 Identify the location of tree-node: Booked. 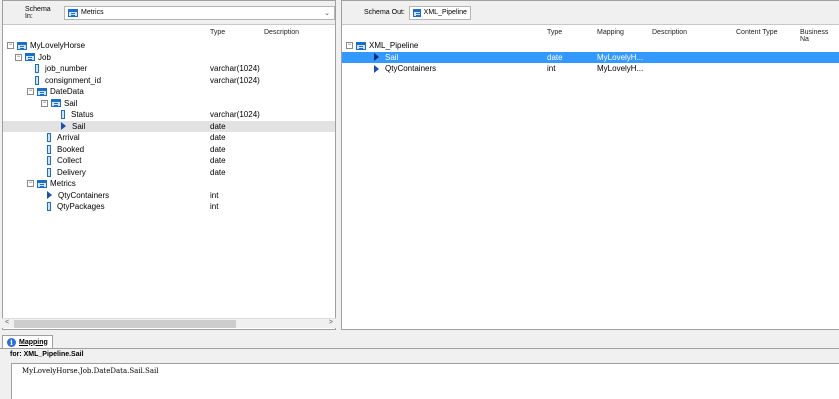
(65, 149).